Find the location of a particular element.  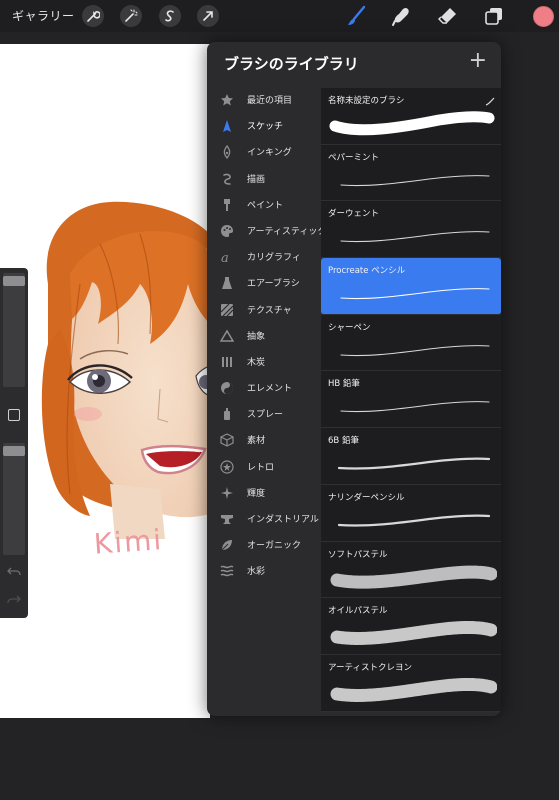

category-item: テクスチャ is located at coordinates (264, 310).